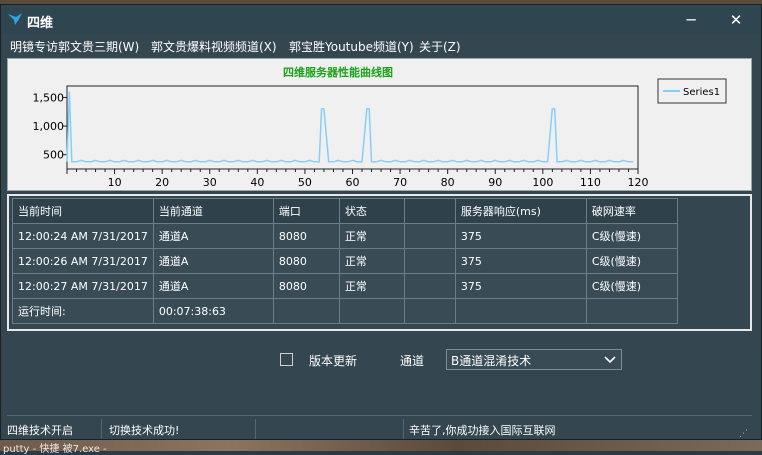  Describe the element at coordinates (590, 182) in the screenshot. I see `x-tick-label: 110` at that location.